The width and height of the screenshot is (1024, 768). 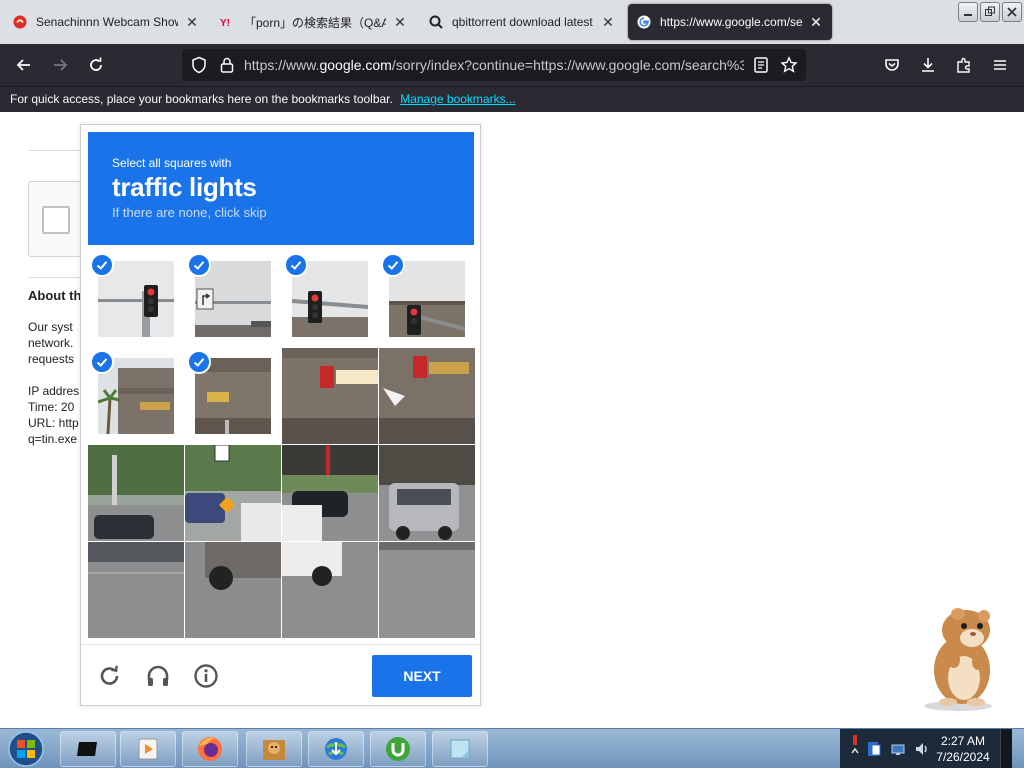 I want to click on system-clock: 2:27 AM 7/26/2024, so click(x=963, y=749).